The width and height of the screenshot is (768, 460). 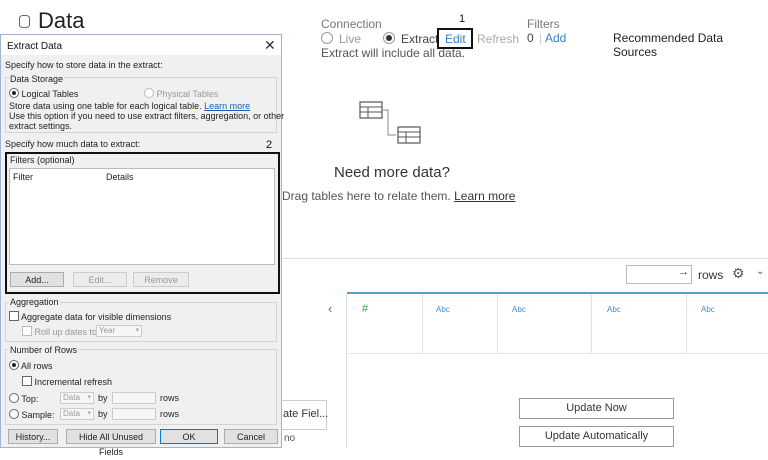 What do you see at coordinates (103, 398) in the screenshot?
I see `top-by-label: by` at bounding box center [103, 398].